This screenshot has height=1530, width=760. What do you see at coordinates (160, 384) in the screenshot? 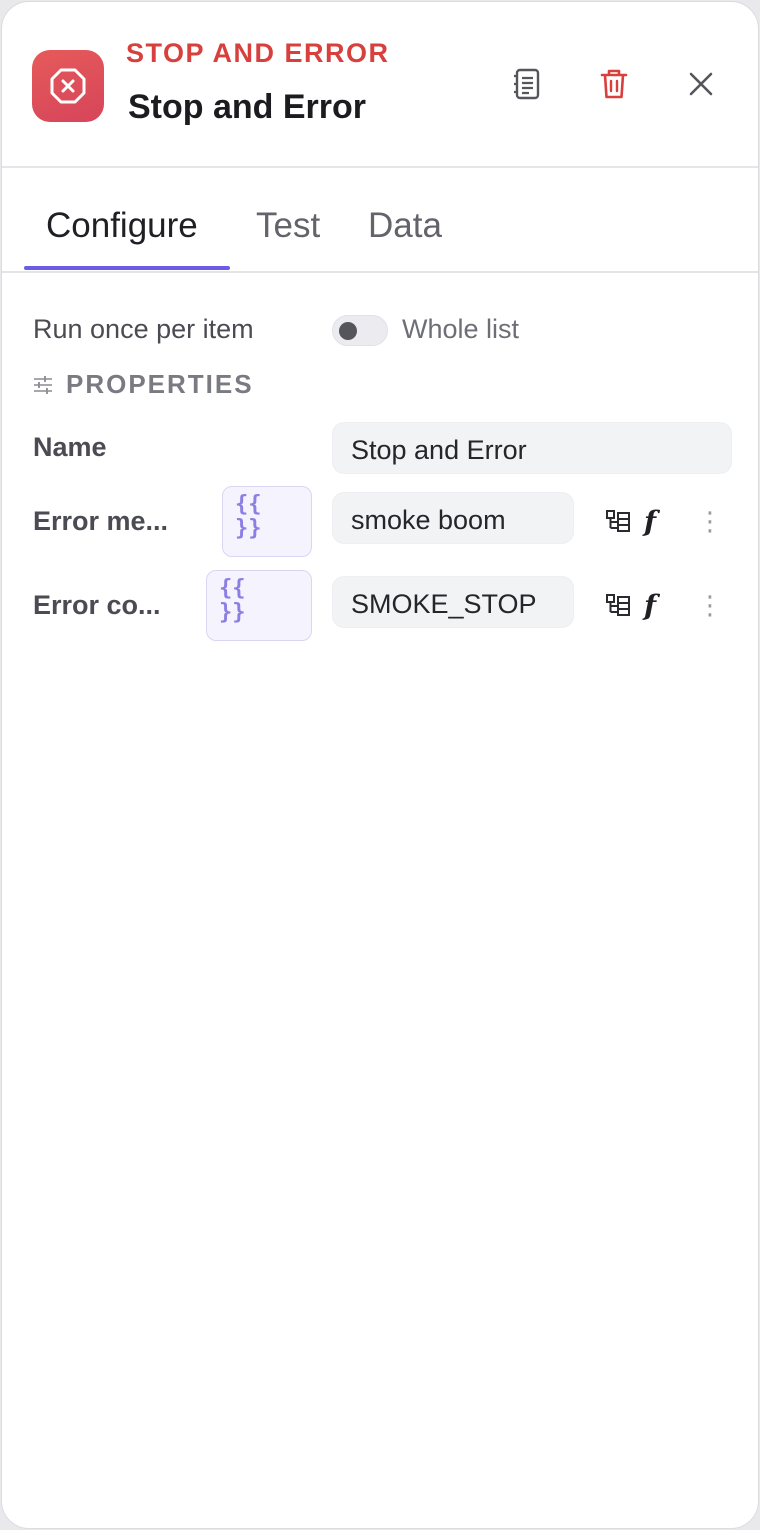
I see `properties-heading: PROPERTIES` at bounding box center [160, 384].